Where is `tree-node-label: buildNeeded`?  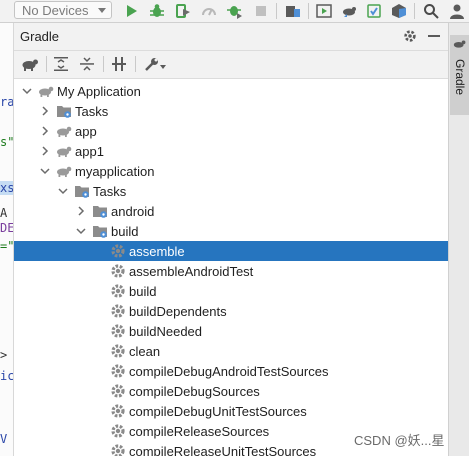
tree-node-label: buildNeeded is located at coordinates (166, 331).